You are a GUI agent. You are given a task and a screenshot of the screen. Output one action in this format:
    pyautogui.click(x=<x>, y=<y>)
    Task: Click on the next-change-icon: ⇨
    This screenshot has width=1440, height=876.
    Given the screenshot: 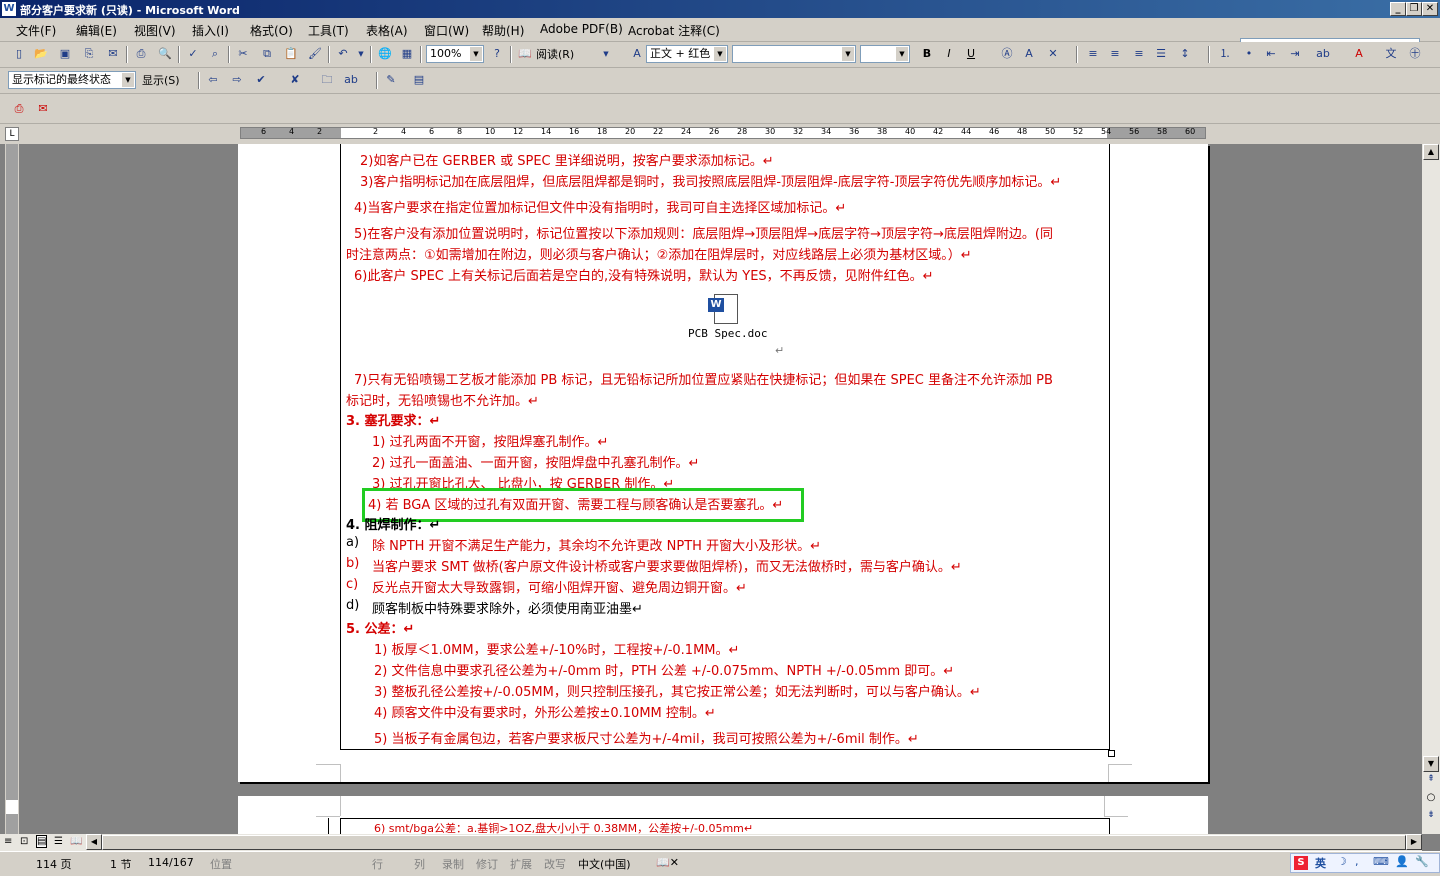 What is the action you would take?
    pyautogui.click(x=237, y=80)
    